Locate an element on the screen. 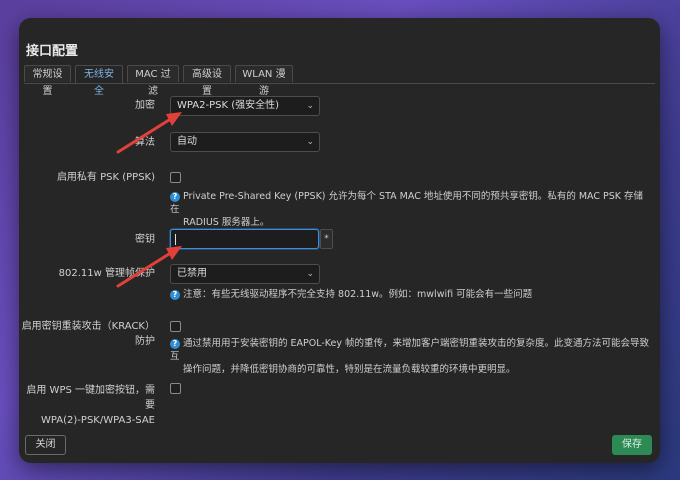  key-input is located at coordinates (244, 239).